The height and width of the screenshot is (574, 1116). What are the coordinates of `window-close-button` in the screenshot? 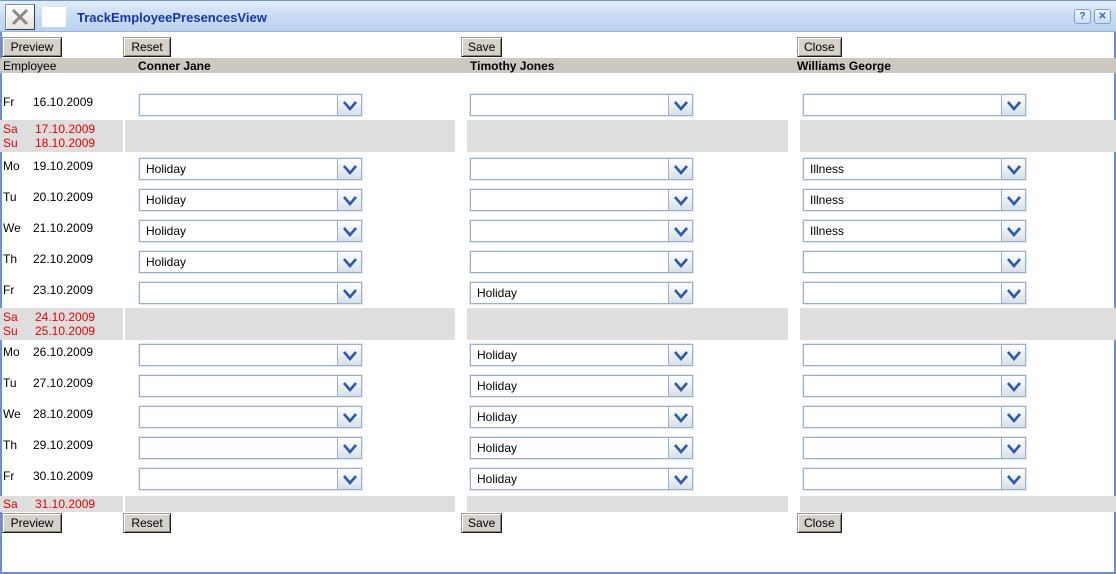 It's located at (20, 17).